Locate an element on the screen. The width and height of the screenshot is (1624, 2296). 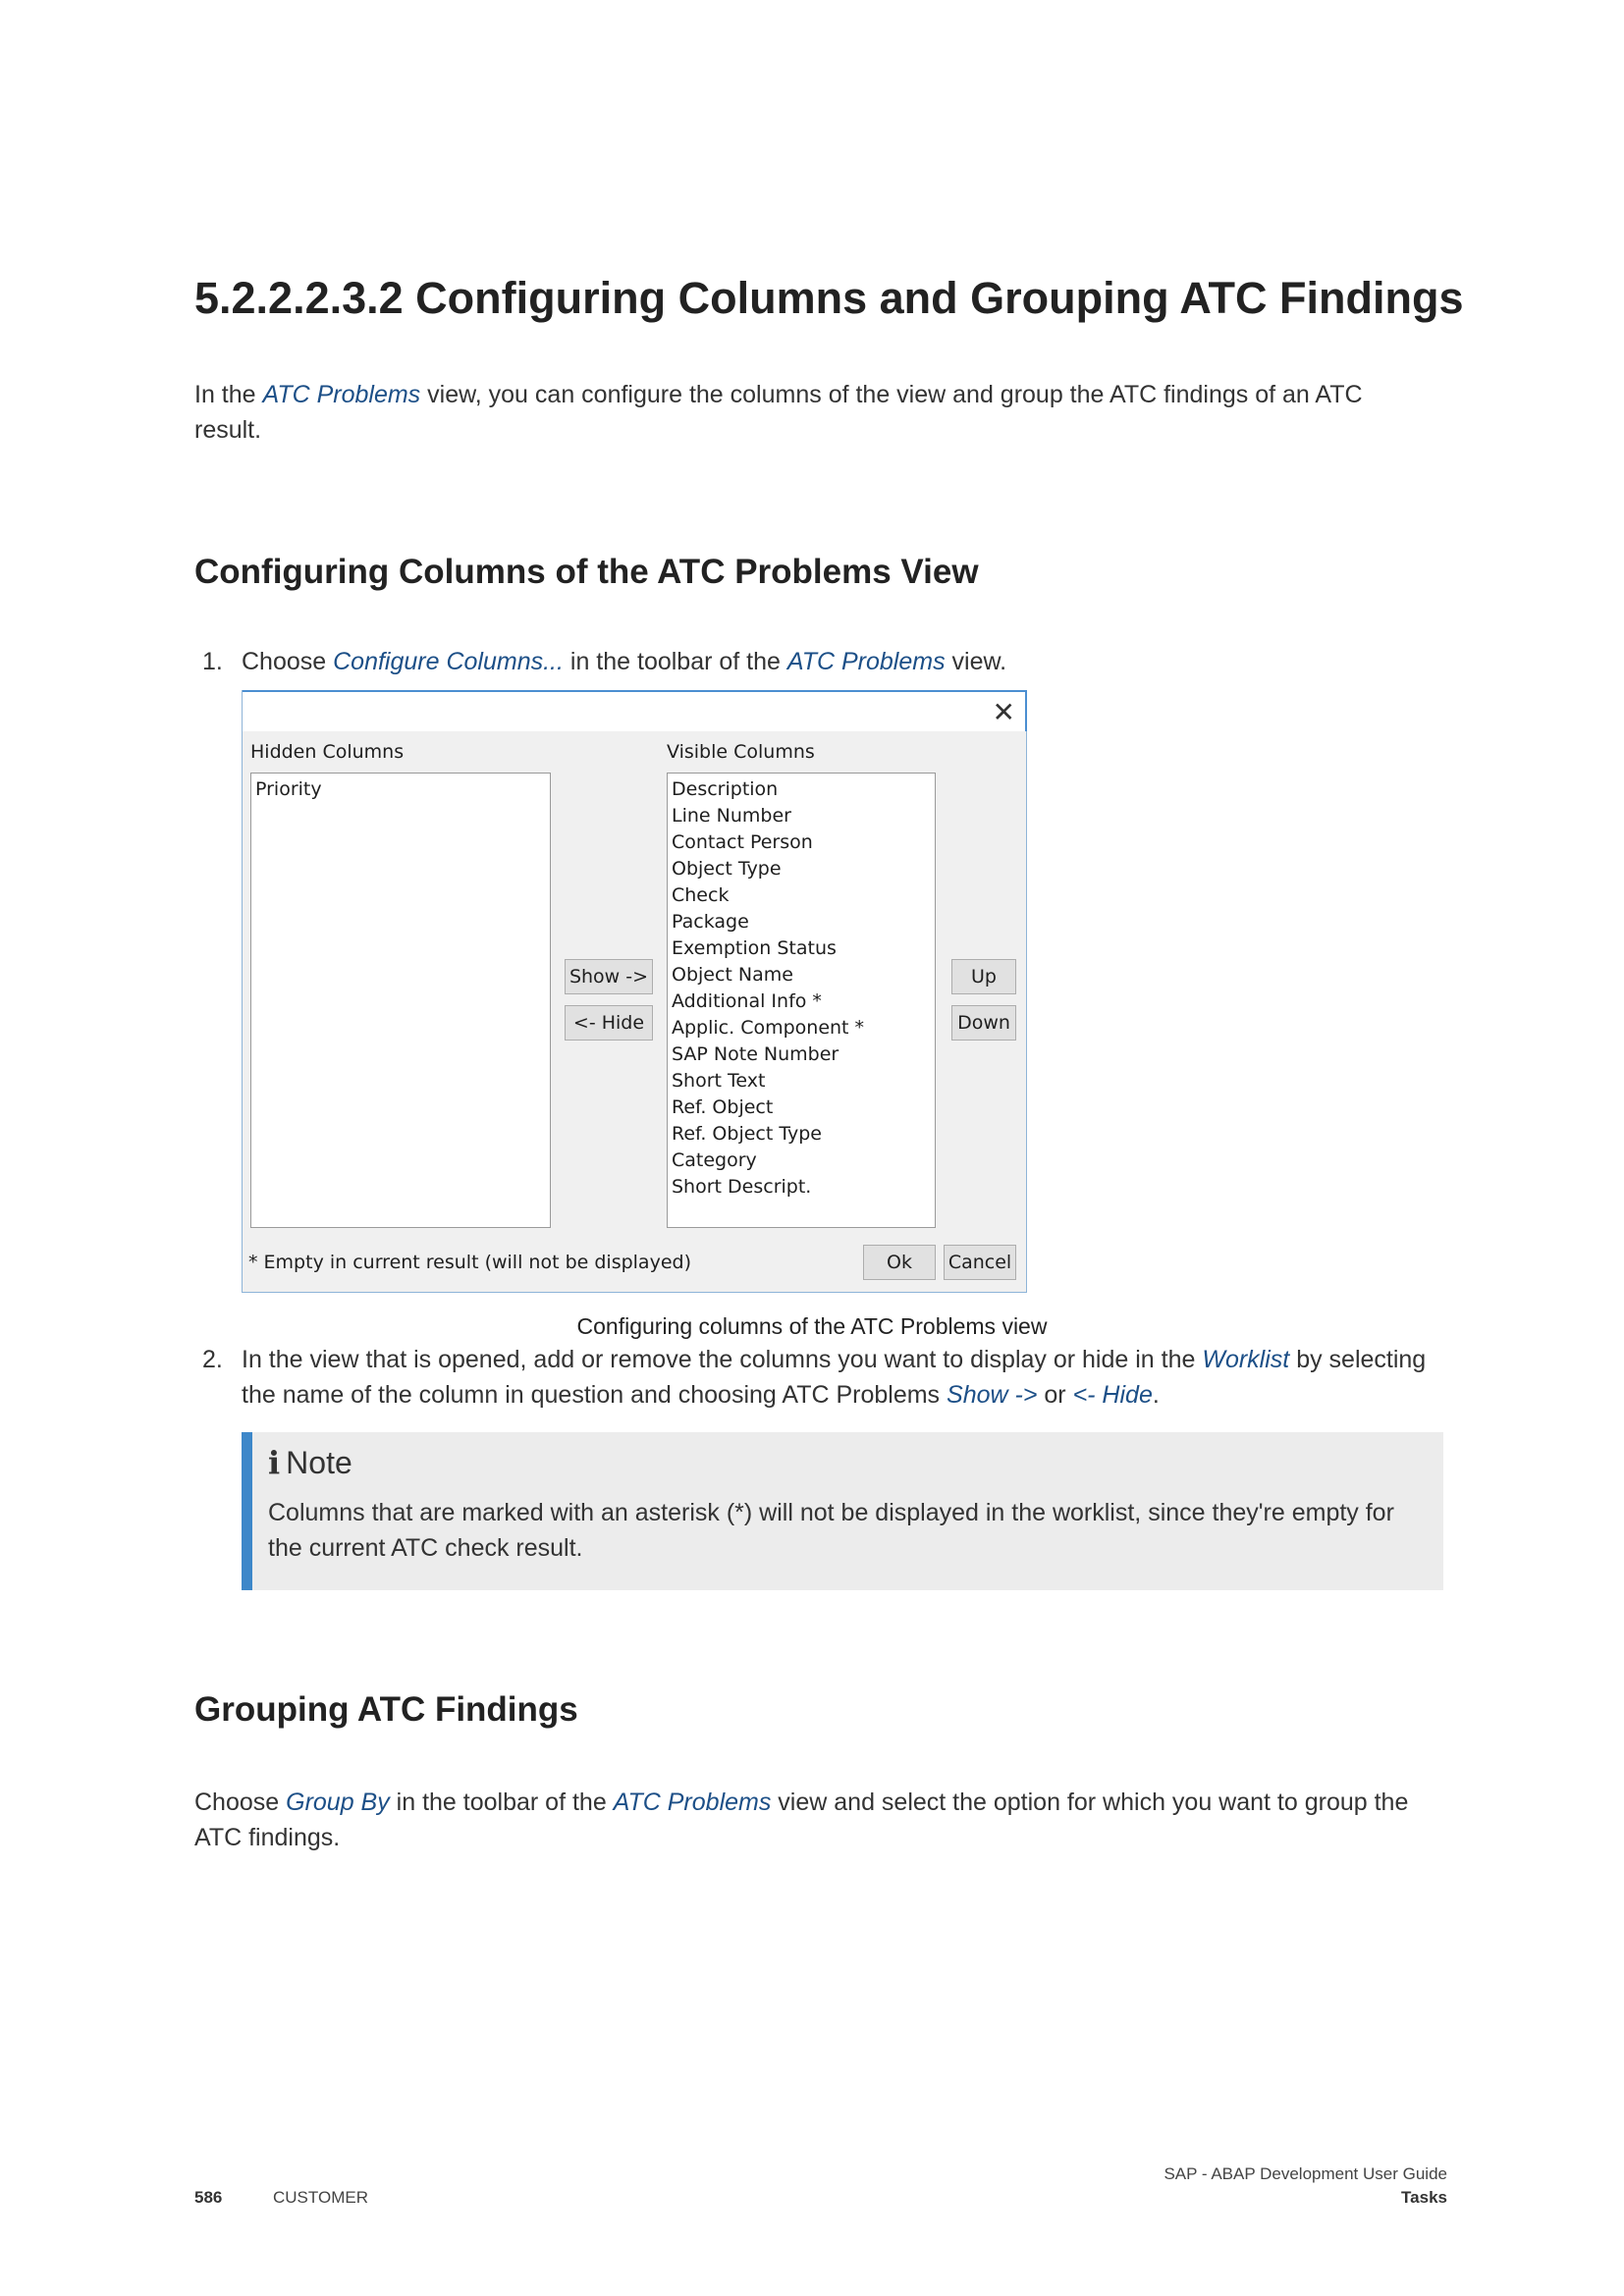
list-item: Description is located at coordinates (801, 789).